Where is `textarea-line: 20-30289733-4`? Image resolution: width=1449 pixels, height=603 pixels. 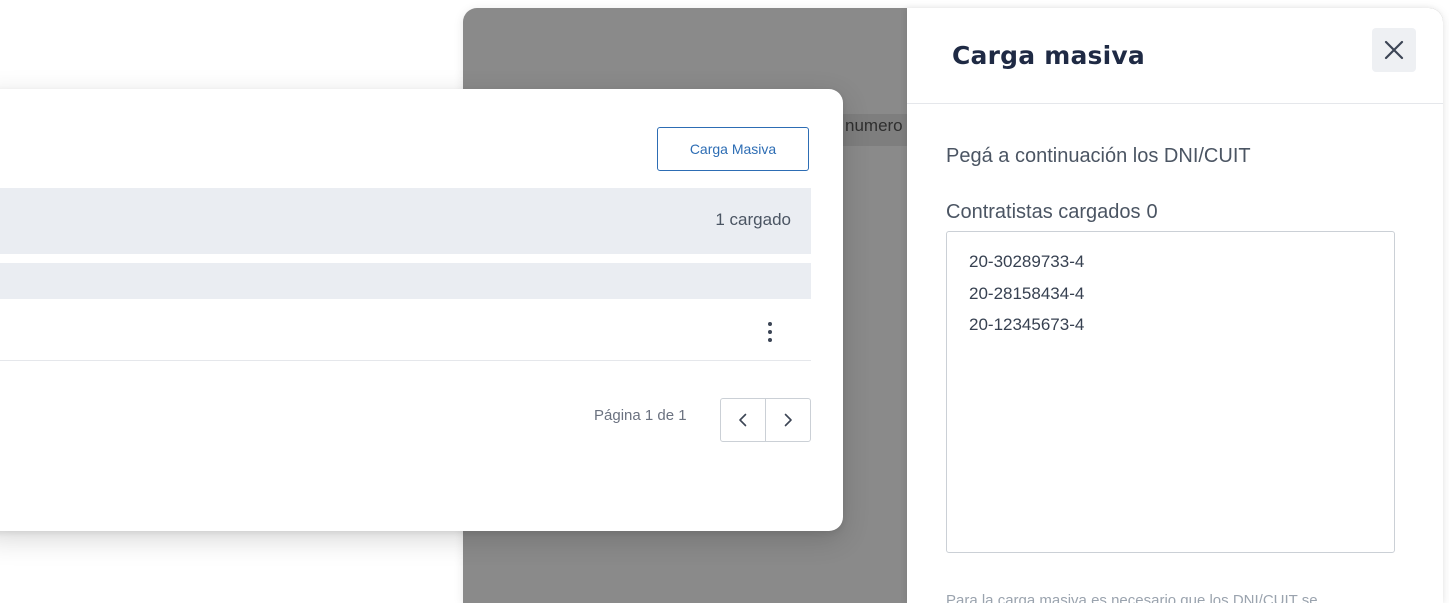
textarea-line: 20-30289733-4 is located at coordinates (1027, 261).